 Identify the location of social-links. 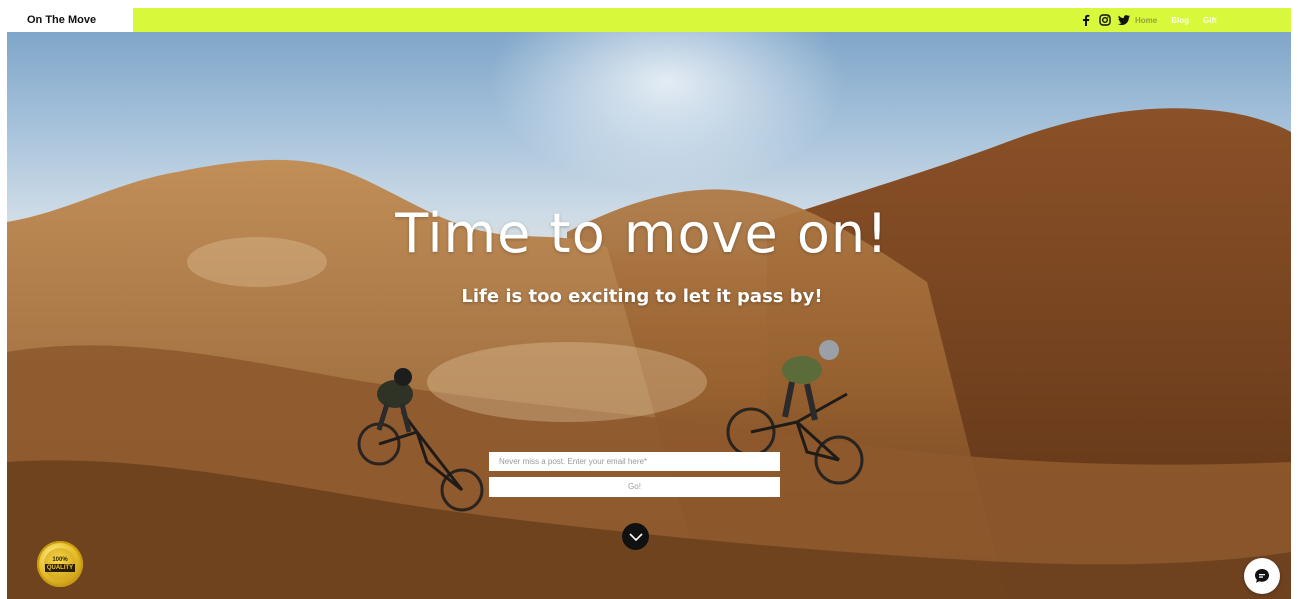
(1105, 20).